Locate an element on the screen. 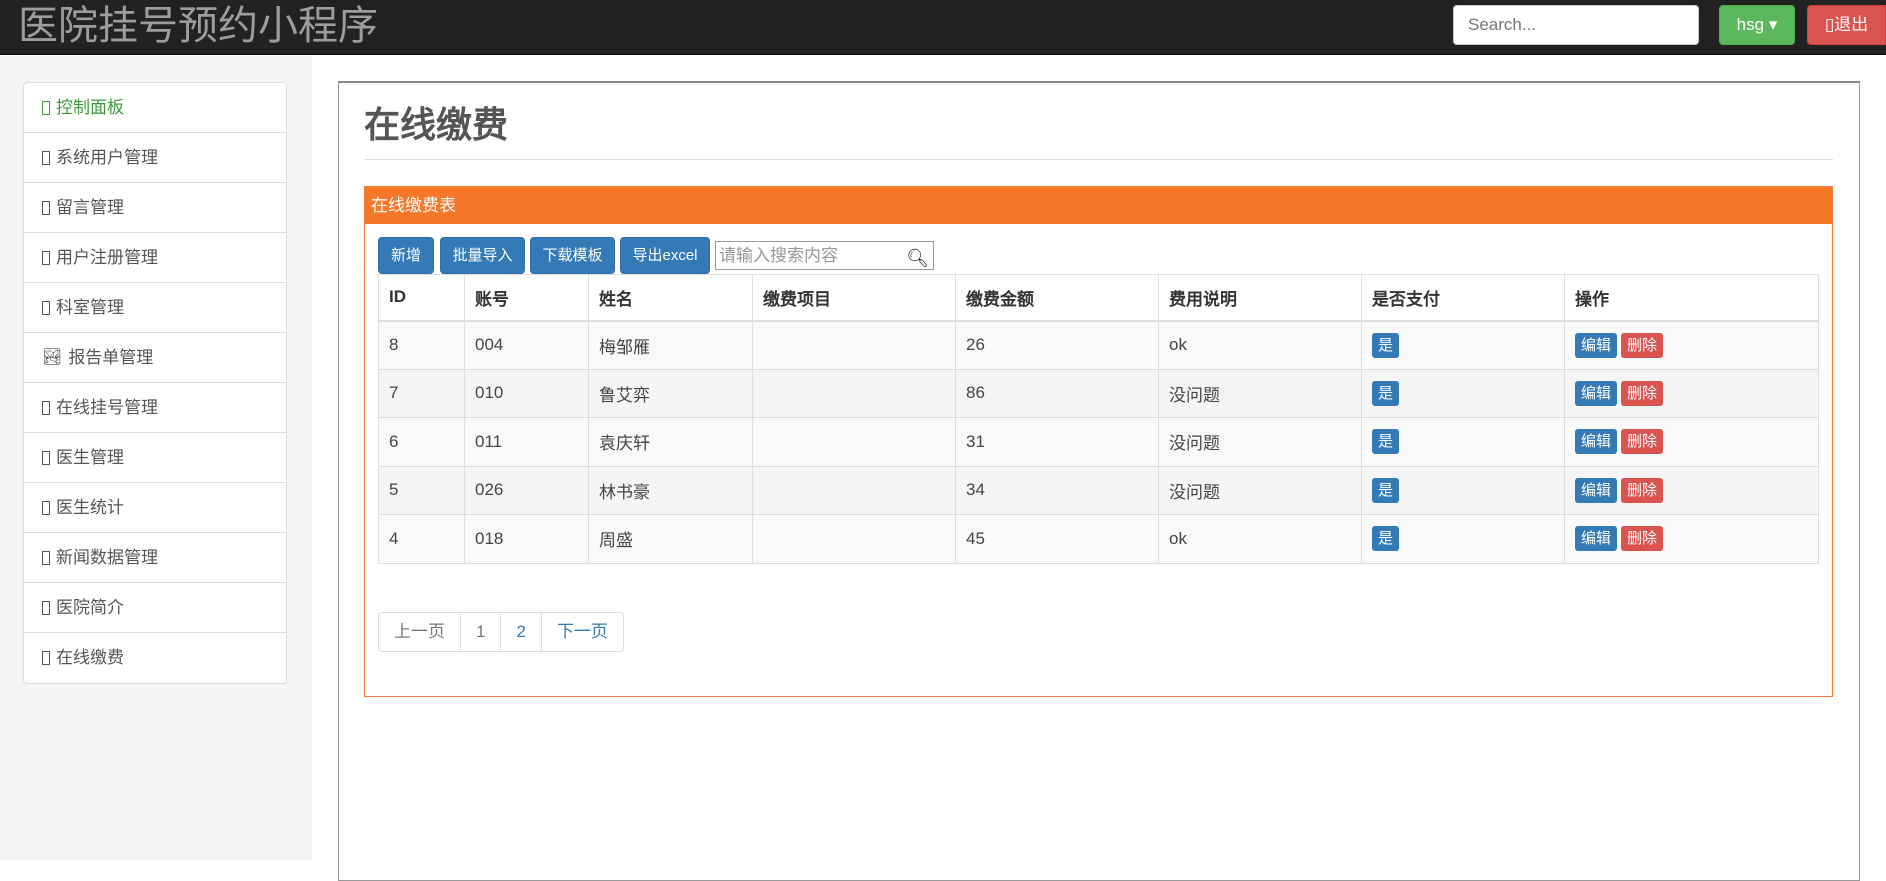 Image resolution: width=1886 pixels, height=881 pixels. table-search-input: 请输入搜索内容 🔍︎ is located at coordinates (824, 255).